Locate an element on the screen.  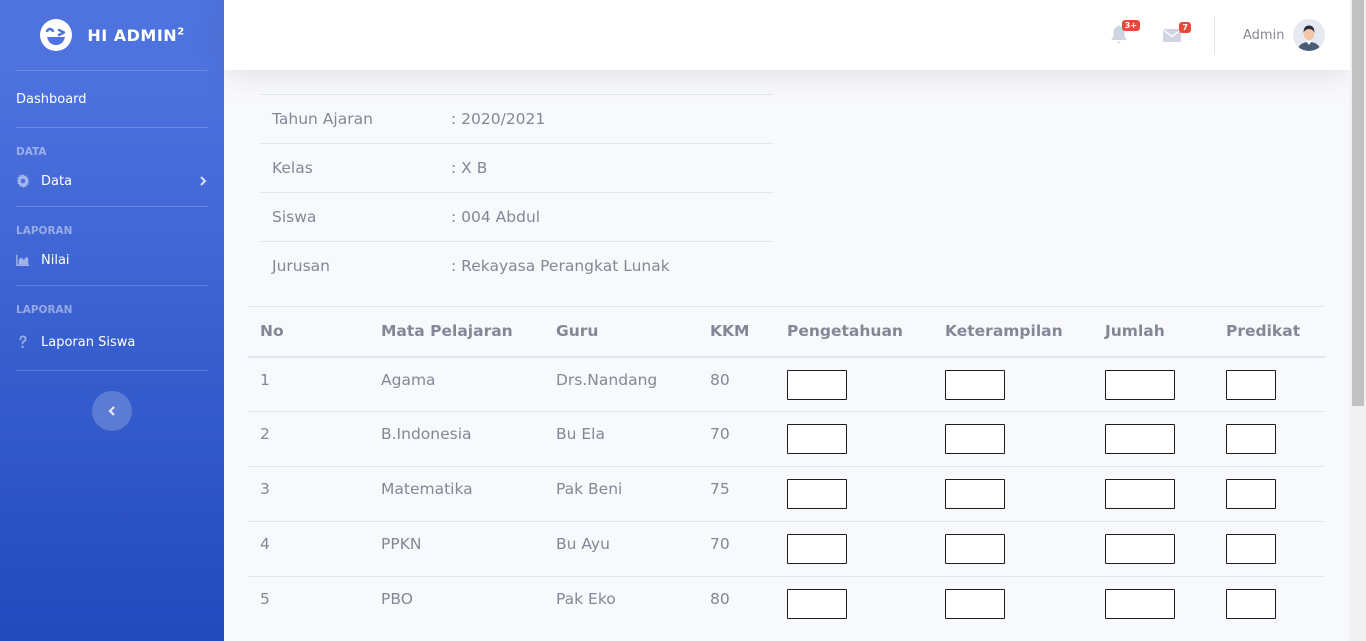
sidebar-item-label: Nilai is located at coordinates (55, 260).